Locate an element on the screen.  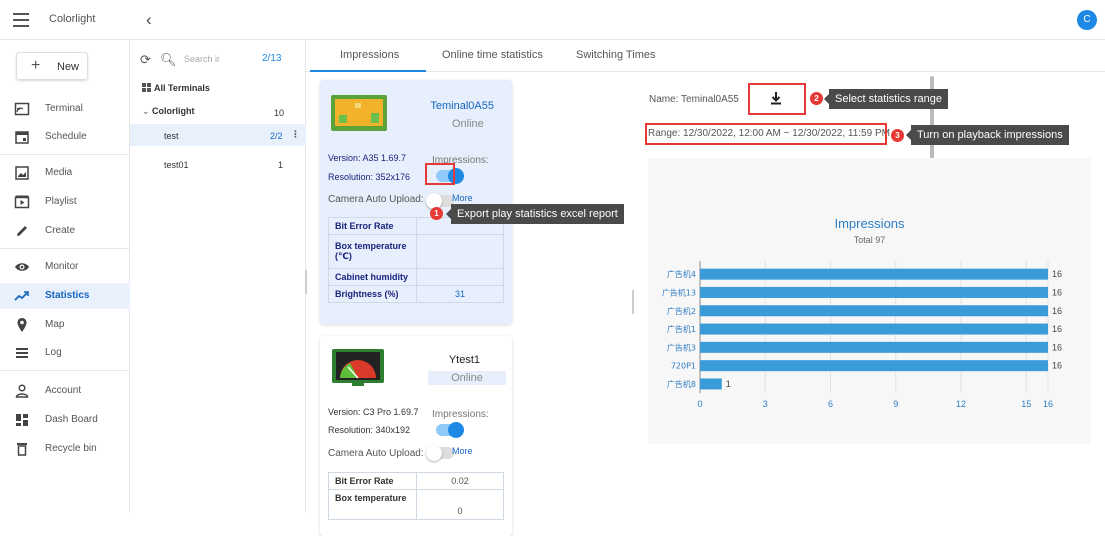
annotation-number: 1 is located at coordinates (436, 213).